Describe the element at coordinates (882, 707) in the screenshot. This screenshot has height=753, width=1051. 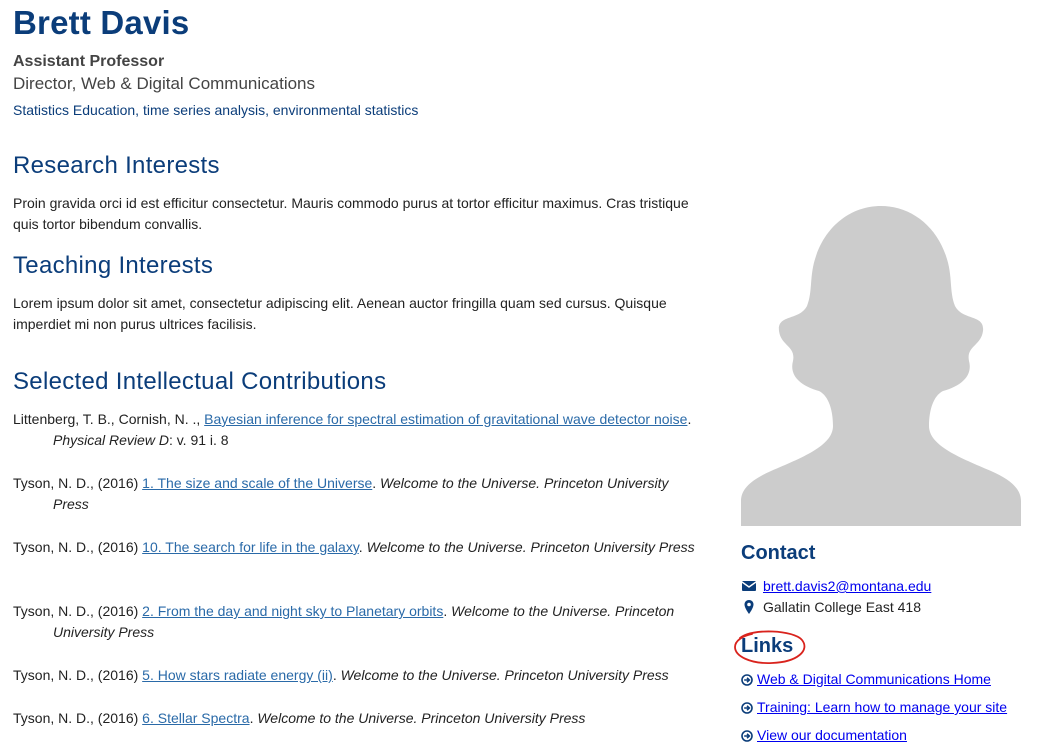
I see `link-training: Training: Learn how to manage your site` at that location.